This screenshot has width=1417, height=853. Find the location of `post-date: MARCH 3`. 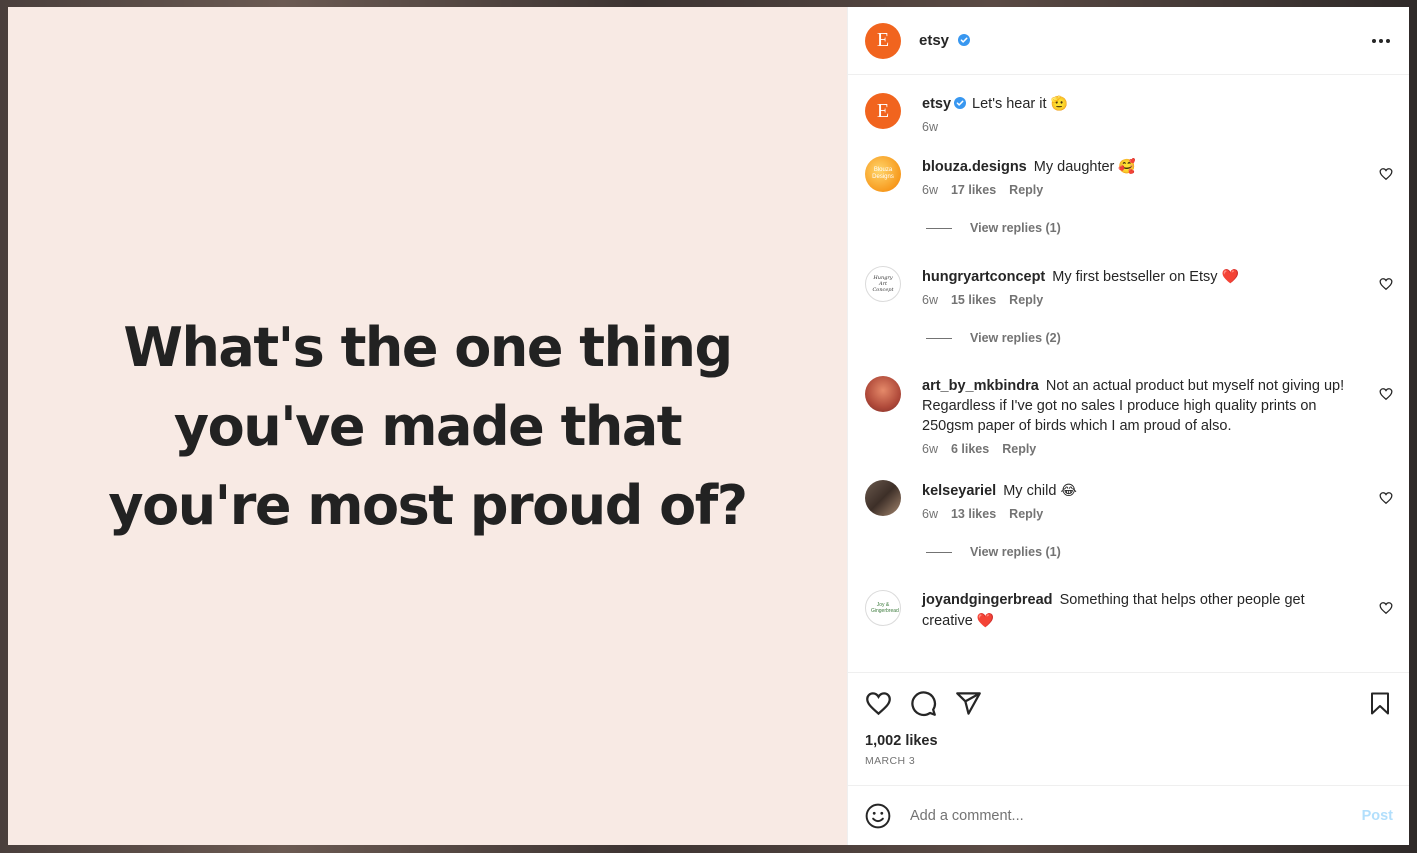

post-date: MARCH 3 is located at coordinates (1129, 761).